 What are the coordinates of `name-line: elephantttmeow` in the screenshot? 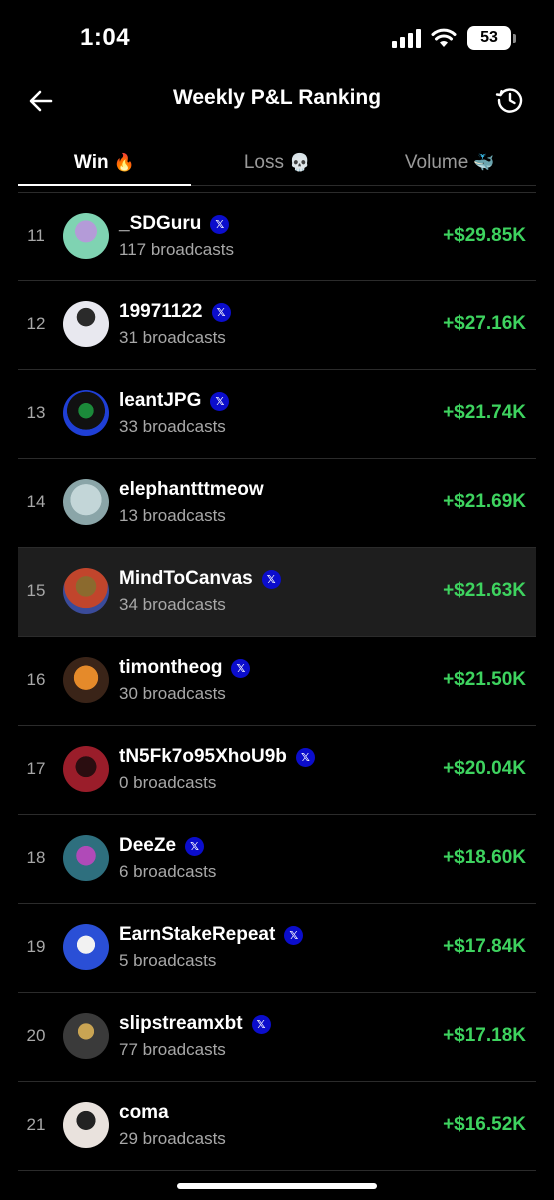 It's located at (191, 490).